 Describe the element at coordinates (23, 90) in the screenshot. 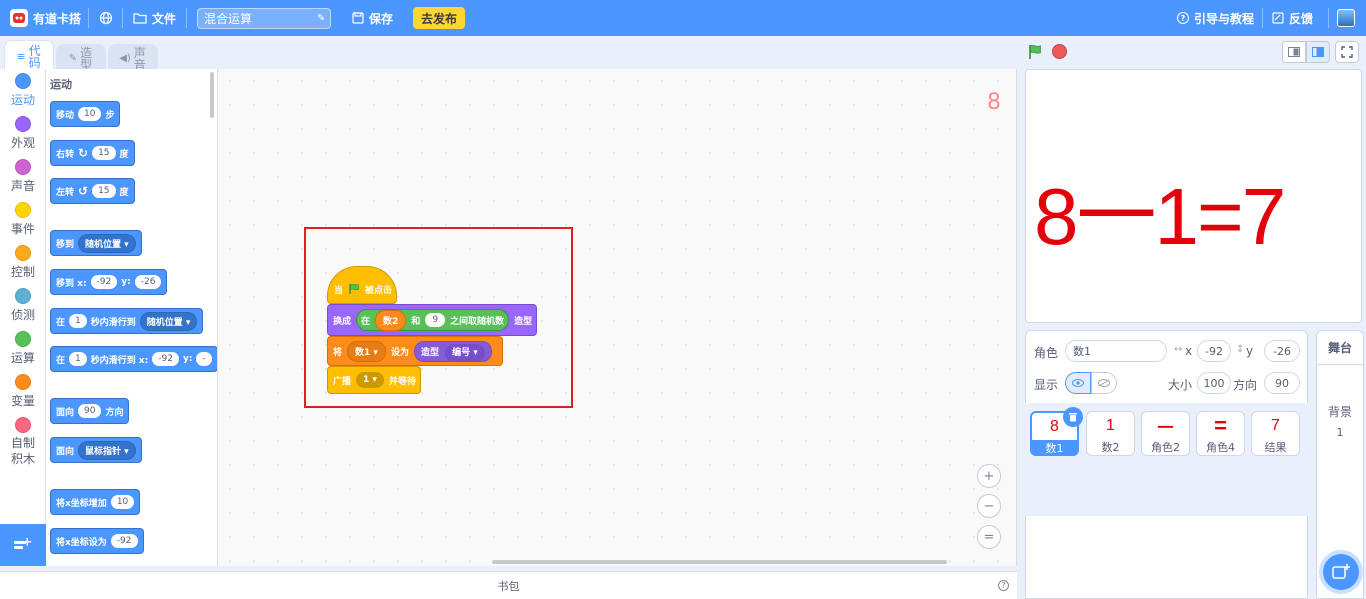

I see `category-motion: 运动` at that location.